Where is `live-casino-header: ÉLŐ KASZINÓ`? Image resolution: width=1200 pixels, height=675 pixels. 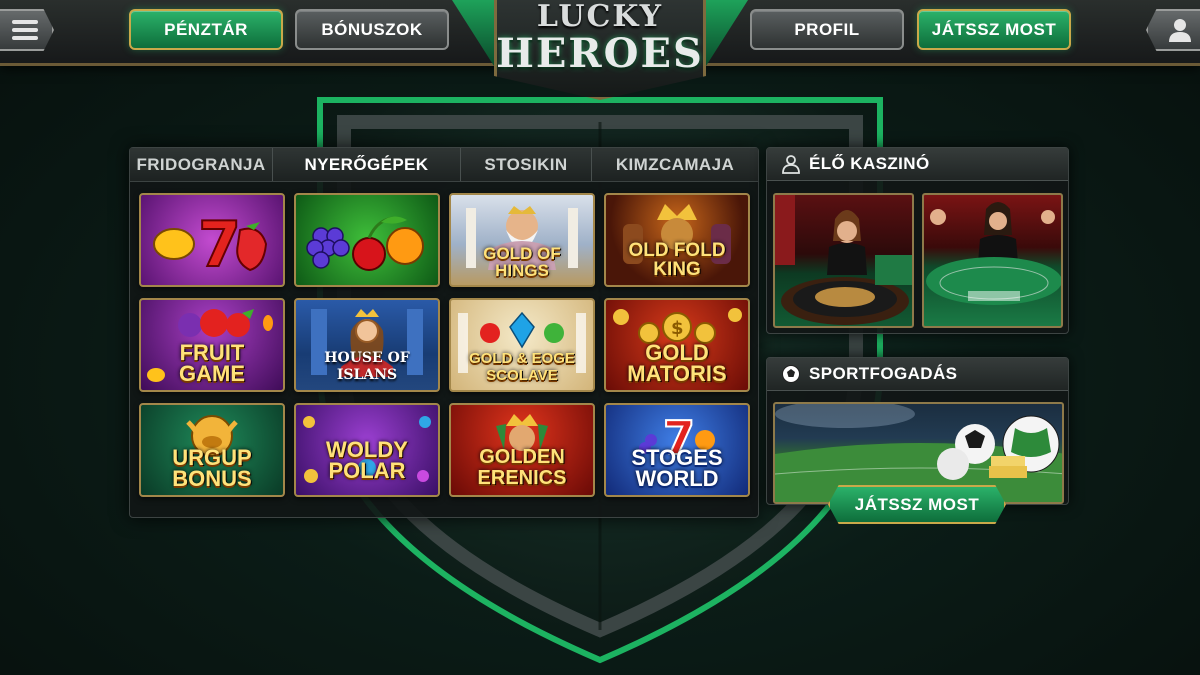 live-casino-header: ÉLŐ KASZINÓ is located at coordinates (917, 164).